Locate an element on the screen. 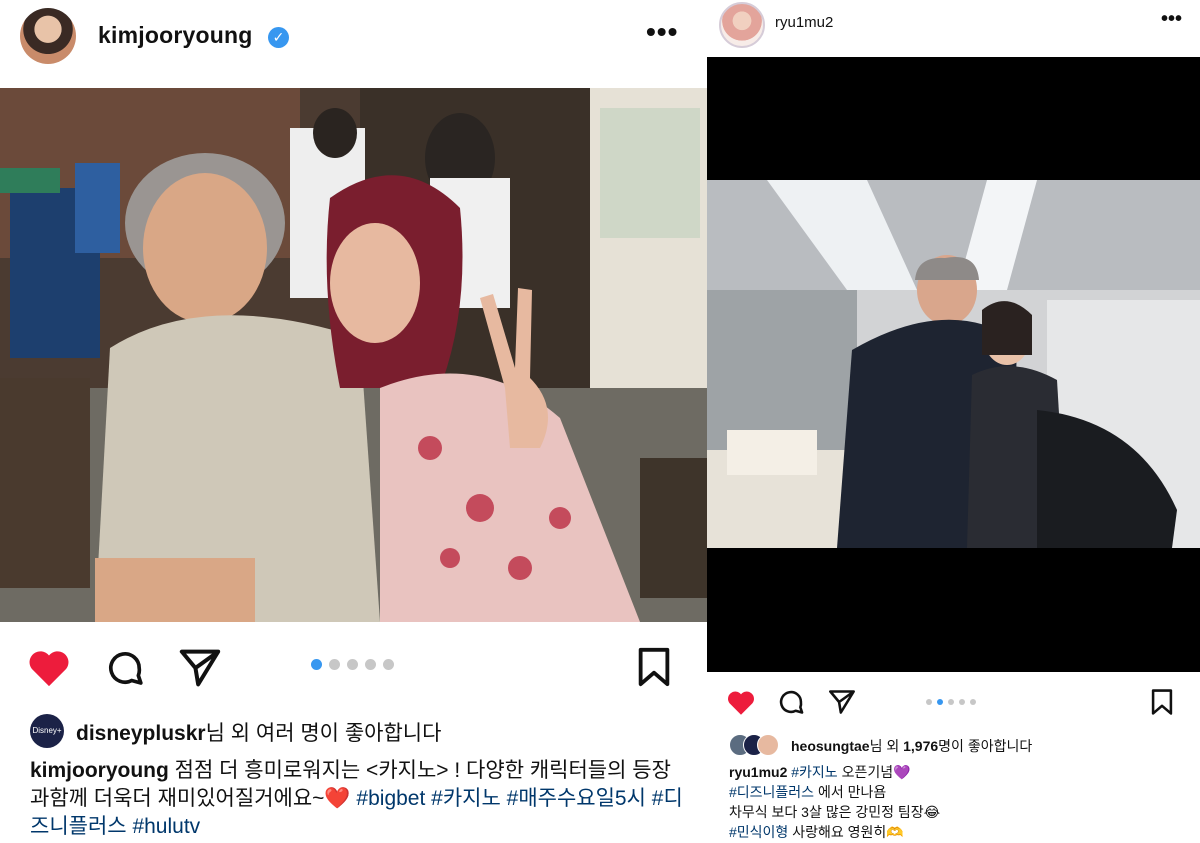  post-username: kimjooryoung is located at coordinates (175, 35).